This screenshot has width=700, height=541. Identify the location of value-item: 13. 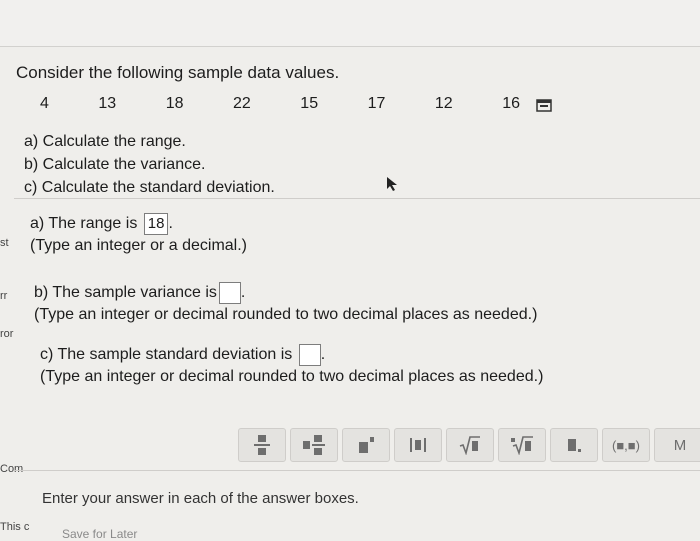
(107, 103).